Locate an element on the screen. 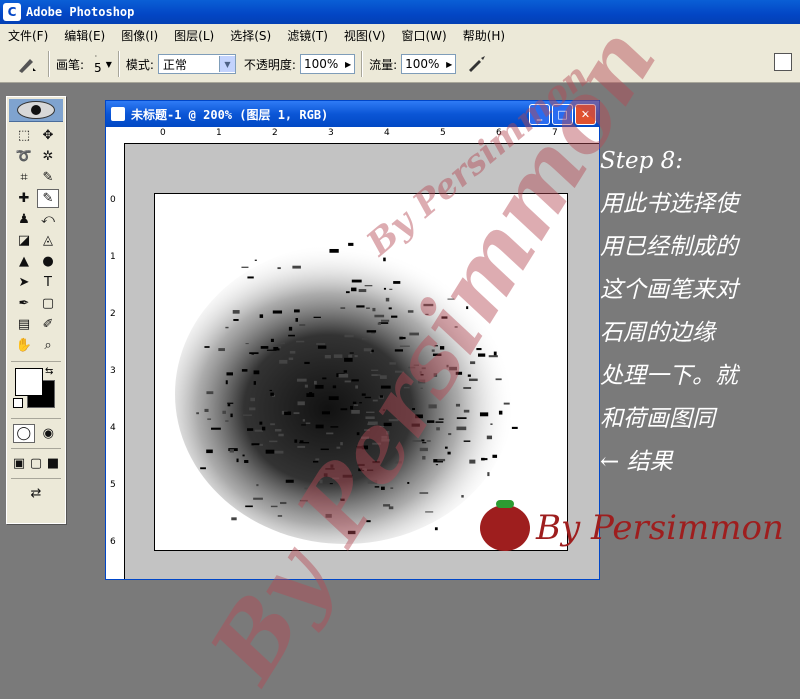 This screenshot has height=699, width=800. hand-tool-icon: ✋ is located at coordinates (24, 345).